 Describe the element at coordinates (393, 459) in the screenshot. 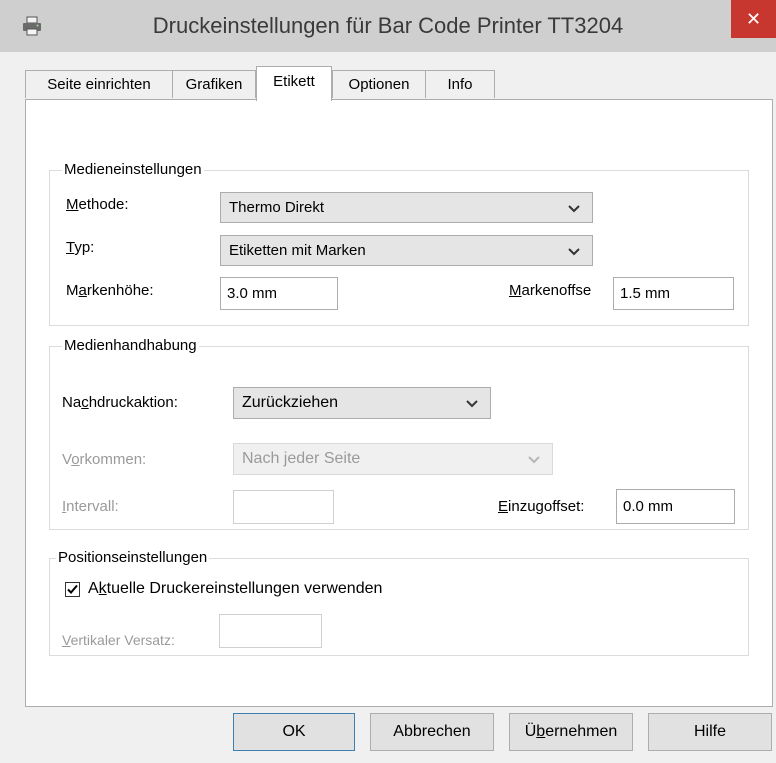

I see `occurrence-select: Nach jeder Seite` at that location.